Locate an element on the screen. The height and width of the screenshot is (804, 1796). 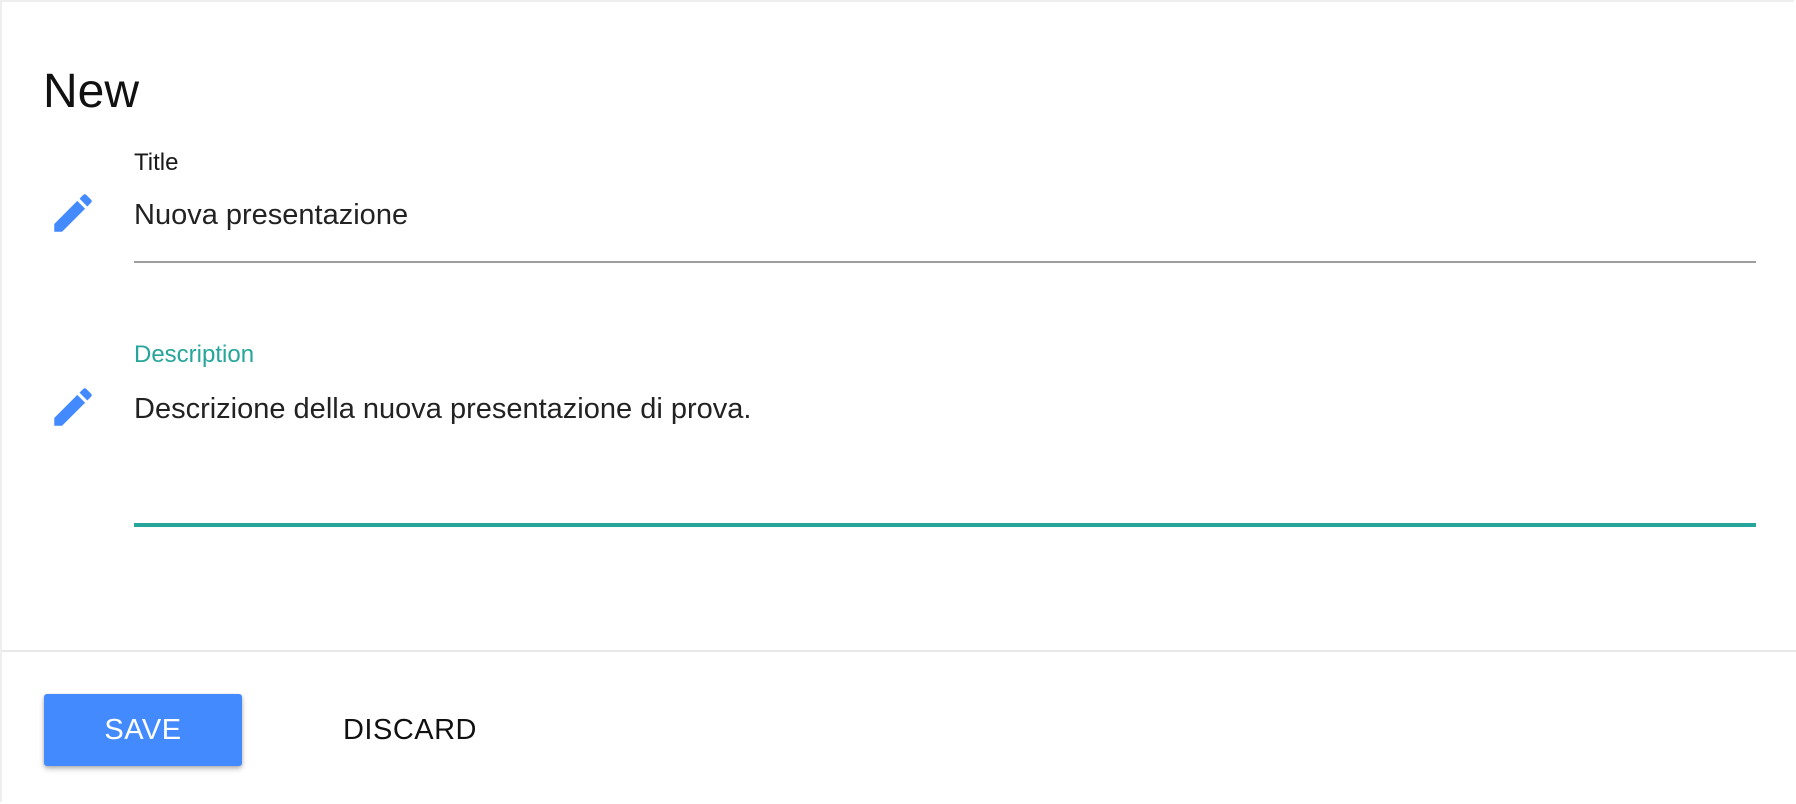
footer-divider is located at coordinates (899, 651).